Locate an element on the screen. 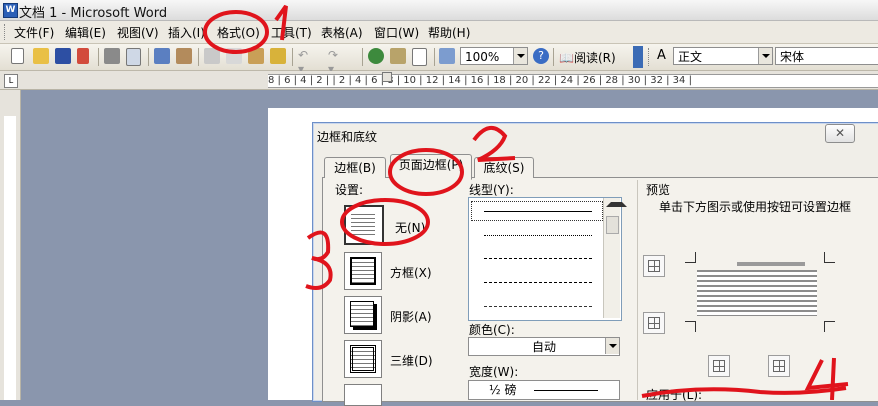  menu-tools: 工具(T) is located at coordinates (291, 32).